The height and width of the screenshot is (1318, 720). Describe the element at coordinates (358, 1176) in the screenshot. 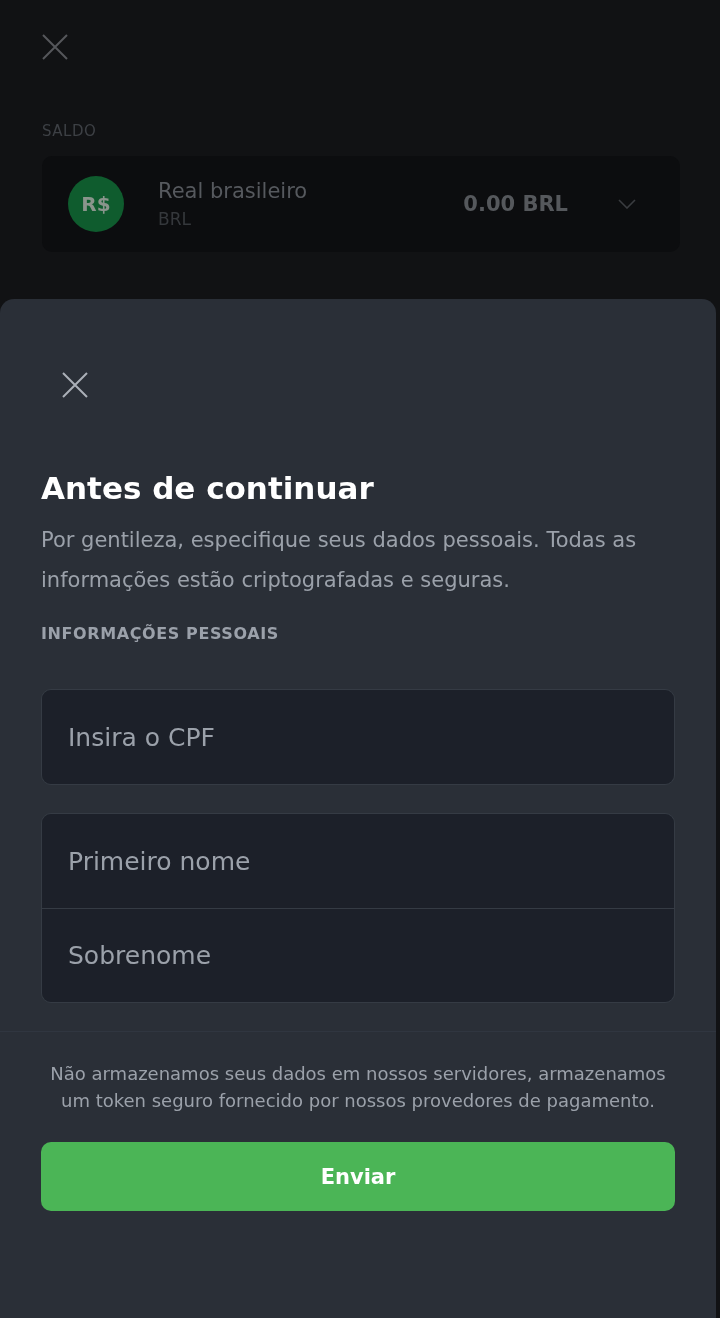

I see `submit-button: Enviar` at that location.